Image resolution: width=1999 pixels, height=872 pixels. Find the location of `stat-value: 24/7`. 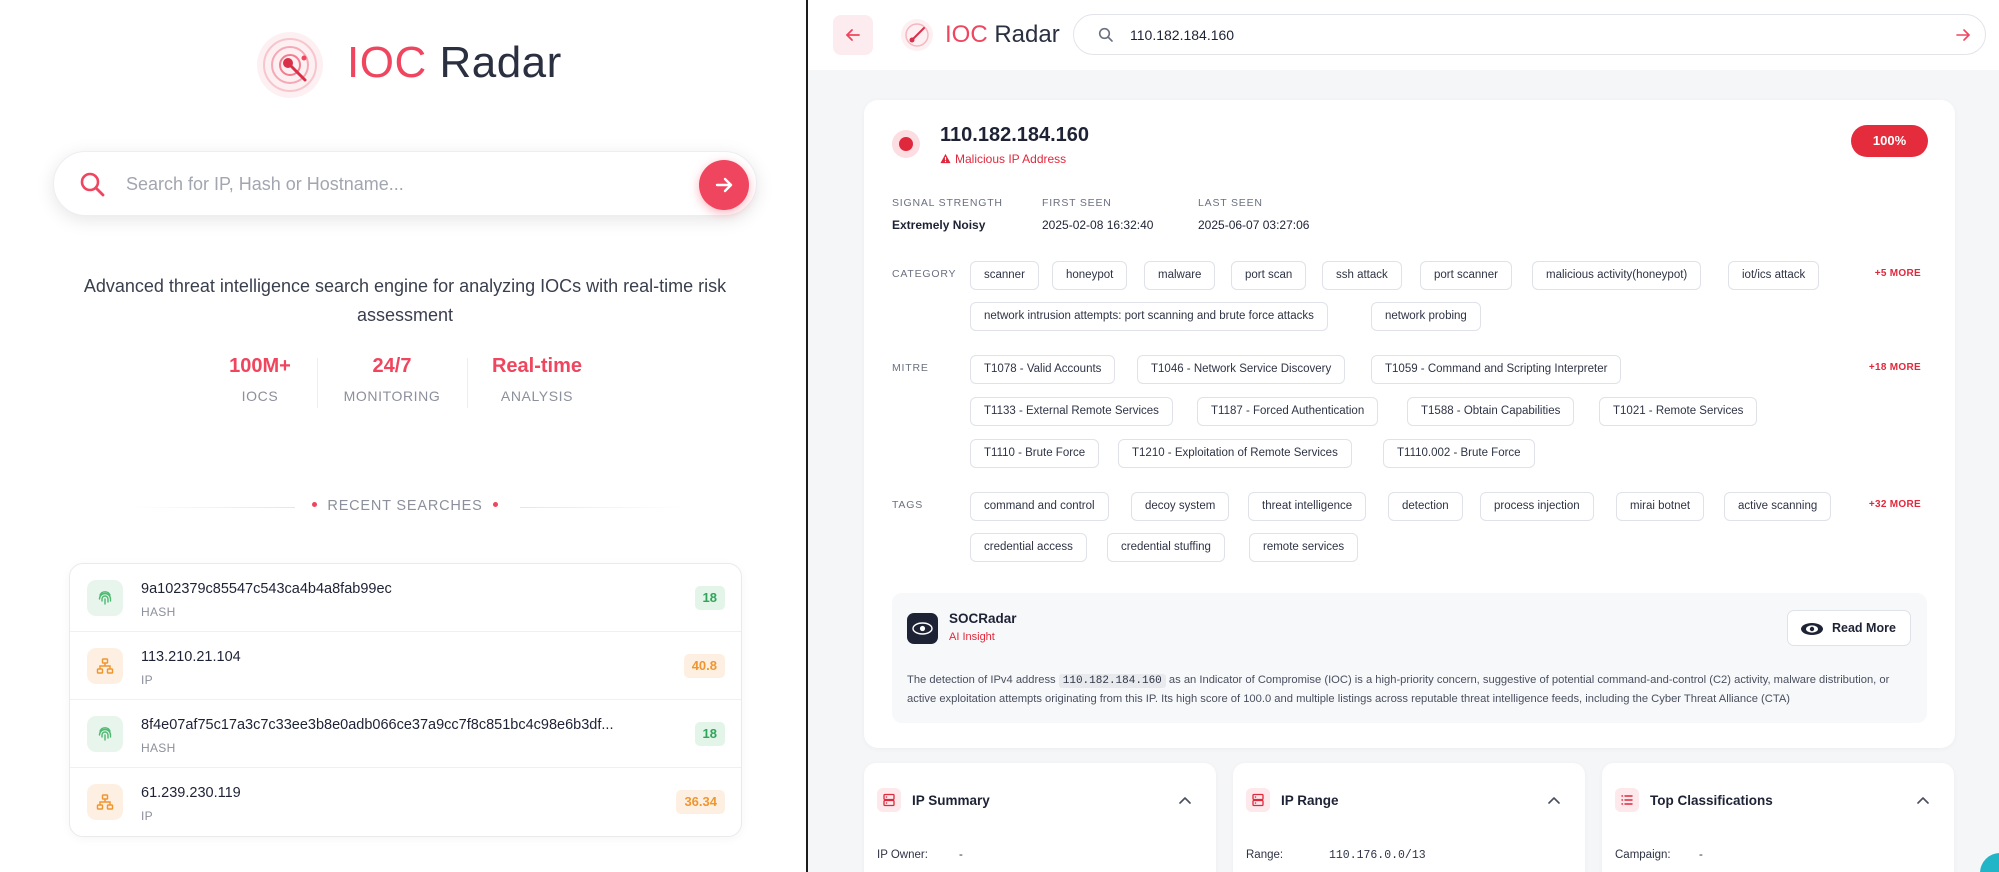

stat-value: 24/7 is located at coordinates (392, 366).